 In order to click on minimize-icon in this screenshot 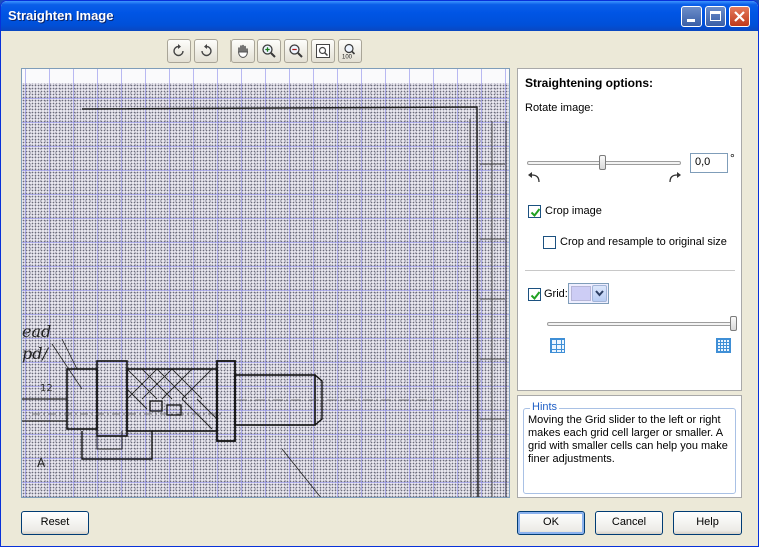, I will do `click(691, 20)`.